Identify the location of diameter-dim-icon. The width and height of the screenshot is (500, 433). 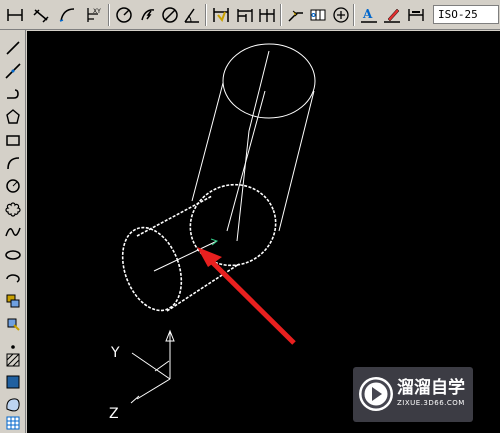
(170, 15).